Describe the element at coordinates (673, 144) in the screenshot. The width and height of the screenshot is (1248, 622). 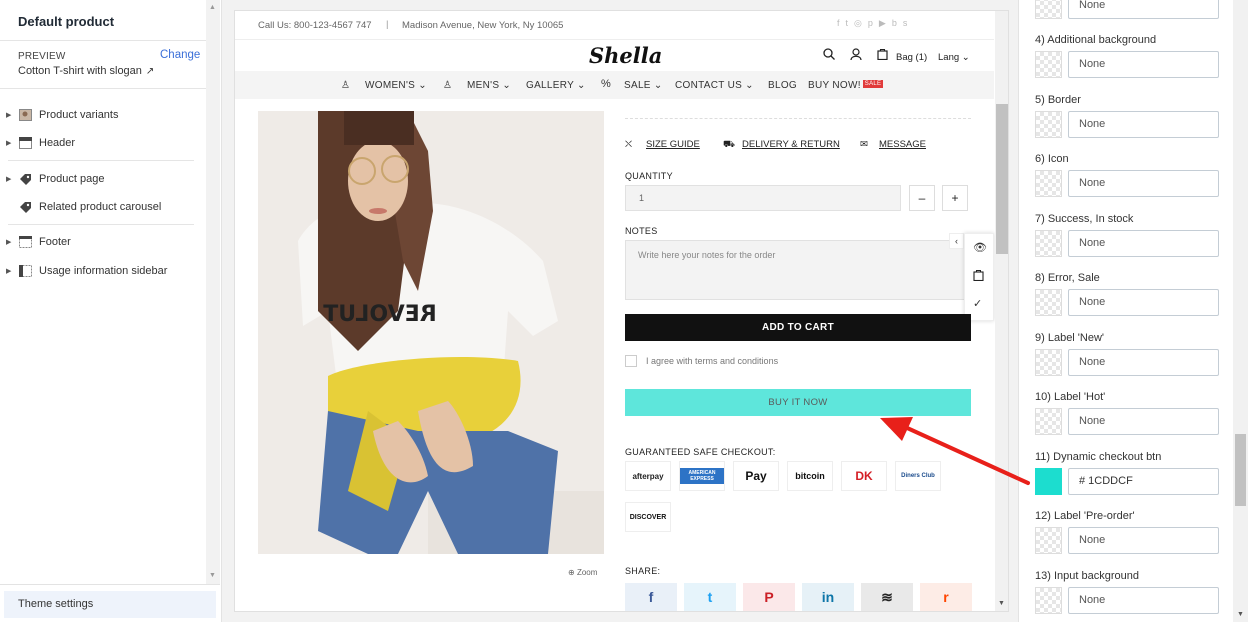
I see `size-guide-link: SIZE GUIDE` at that location.